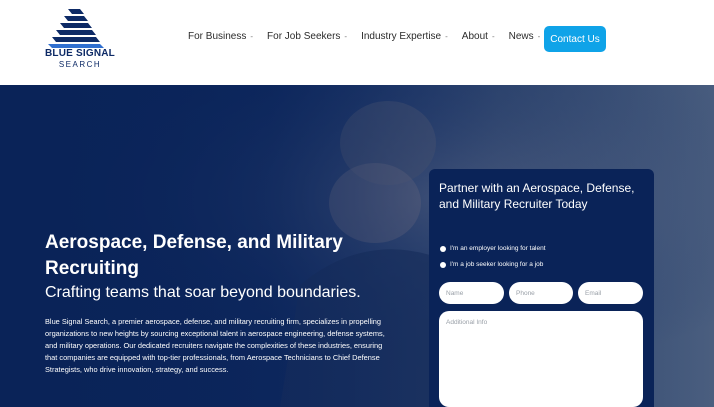 The image size is (714, 407). I want to click on nav-for-business: For Business -, so click(220, 36).